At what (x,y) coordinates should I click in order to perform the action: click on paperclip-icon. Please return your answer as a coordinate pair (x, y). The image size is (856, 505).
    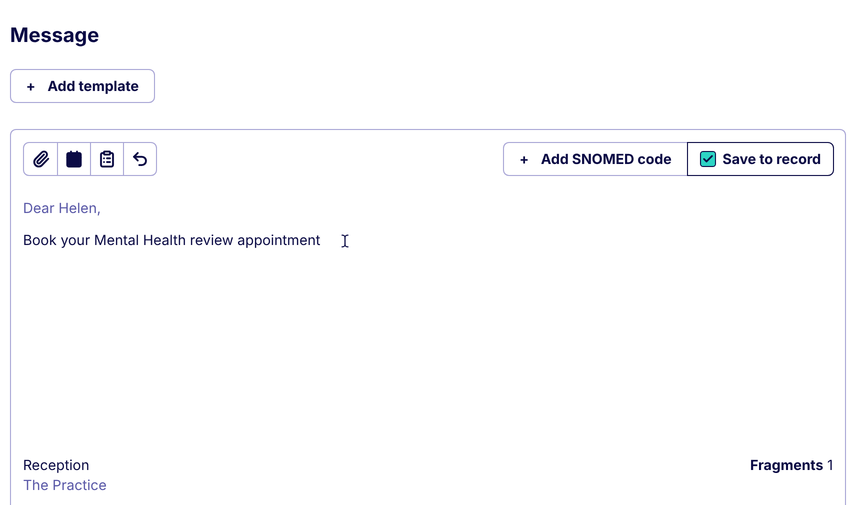
    Looking at the image, I should click on (41, 159).